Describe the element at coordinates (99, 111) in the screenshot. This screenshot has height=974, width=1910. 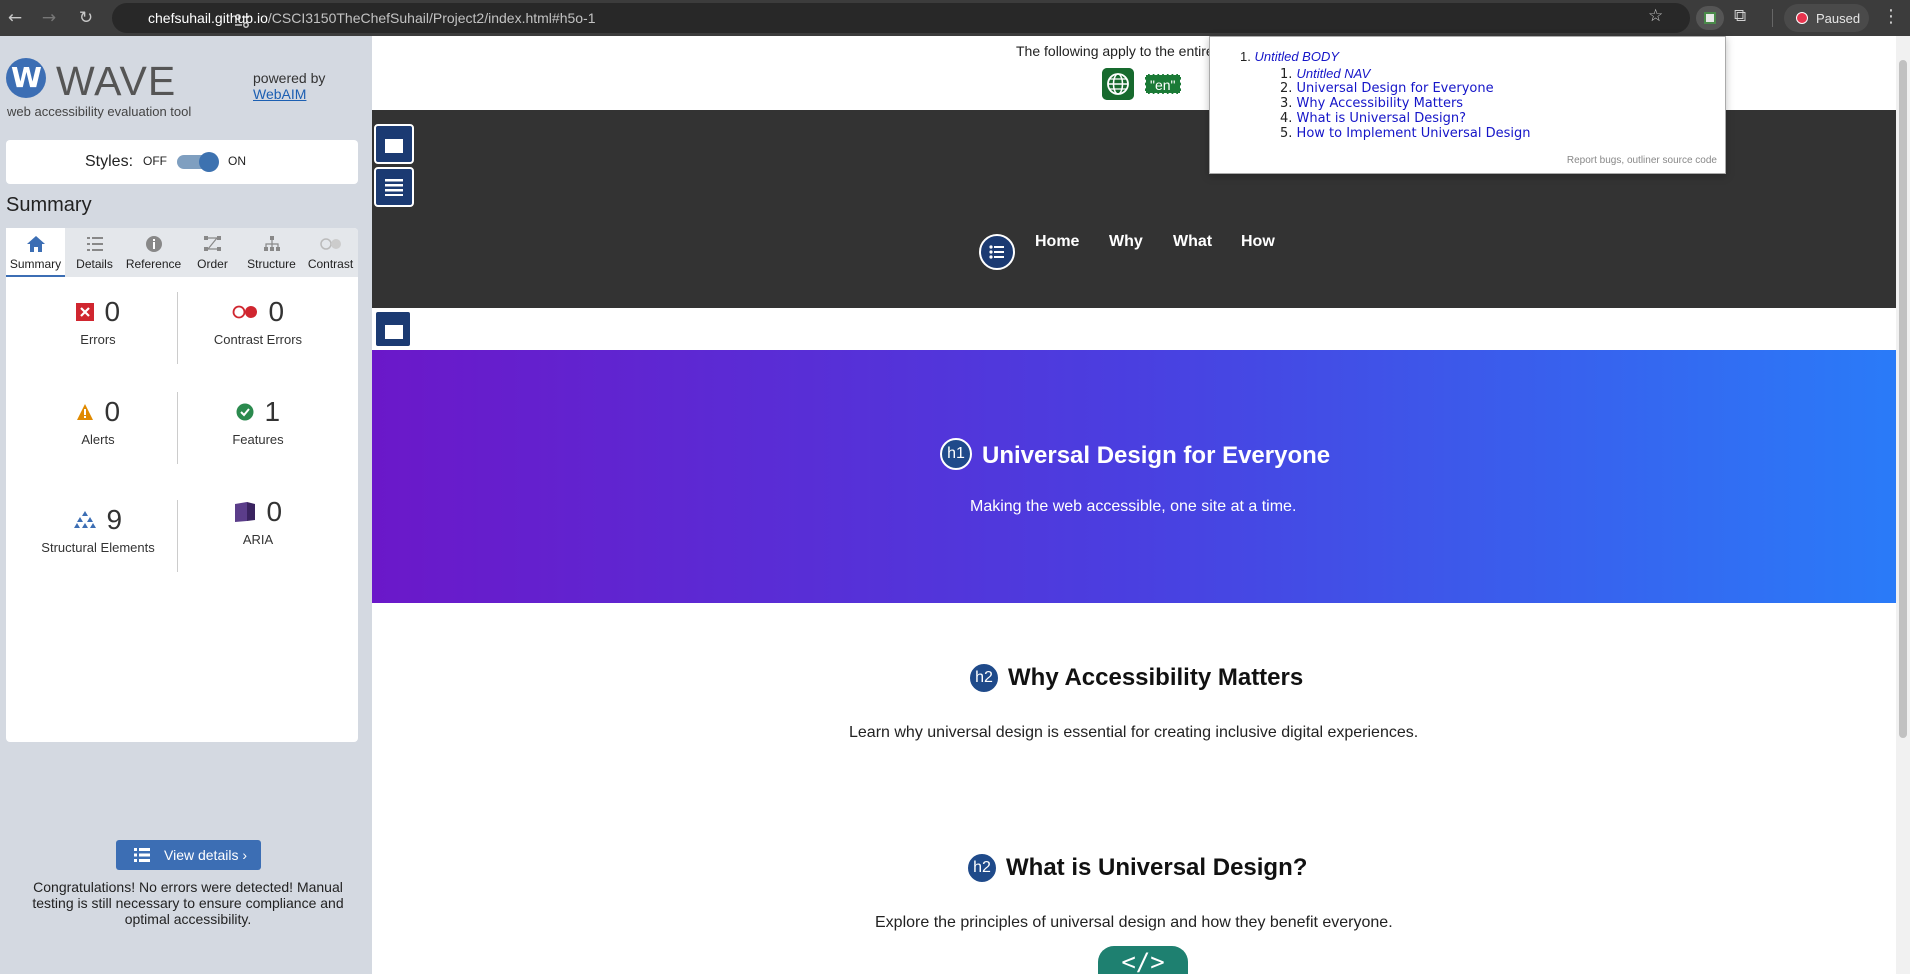
I see `wave-tagline: web accessibility evaluation tool` at that location.